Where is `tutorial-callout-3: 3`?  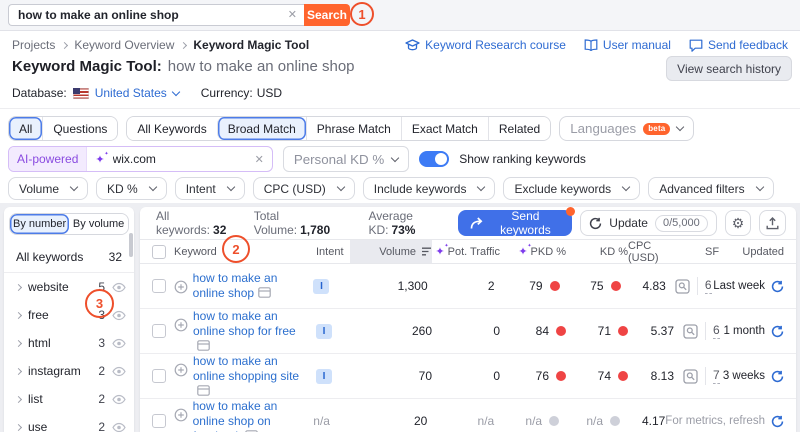
tutorial-callout-3: 3 is located at coordinates (99, 303).